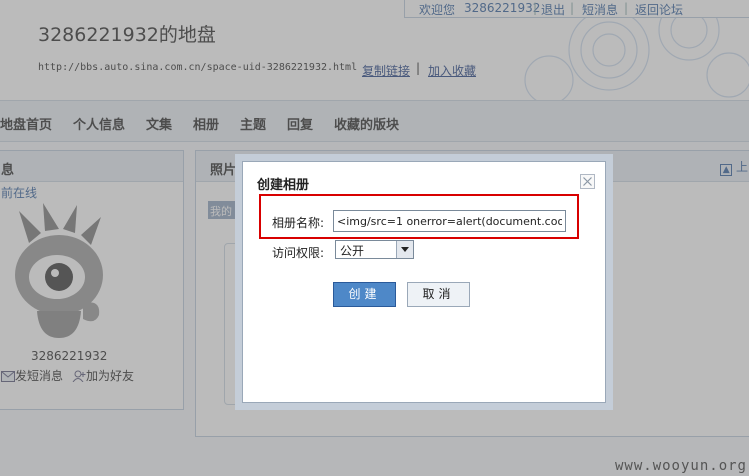 The image size is (749, 476). I want to click on close-button, so click(587, 181).